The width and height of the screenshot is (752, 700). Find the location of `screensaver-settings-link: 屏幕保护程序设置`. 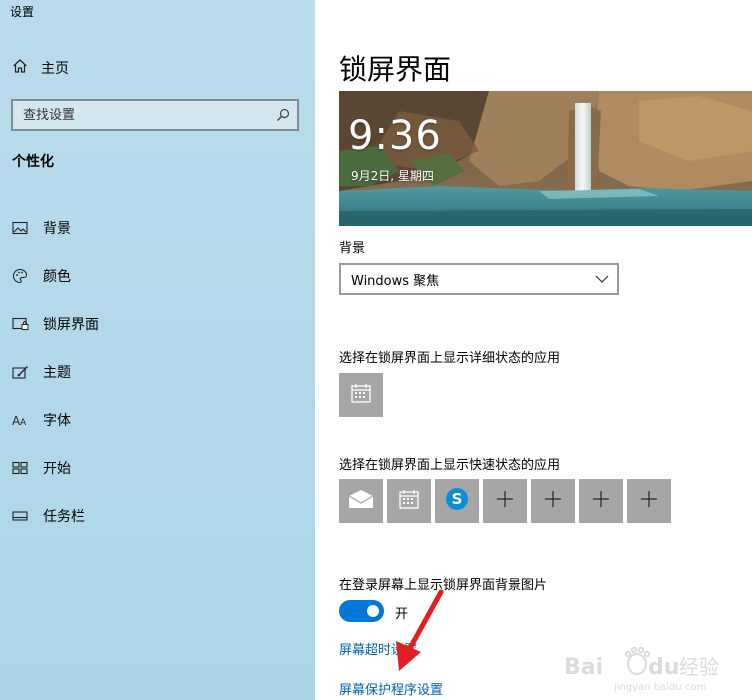

screensaver-settings-link: 屏幕保护程序设置 is located at coordinates (391, 688).